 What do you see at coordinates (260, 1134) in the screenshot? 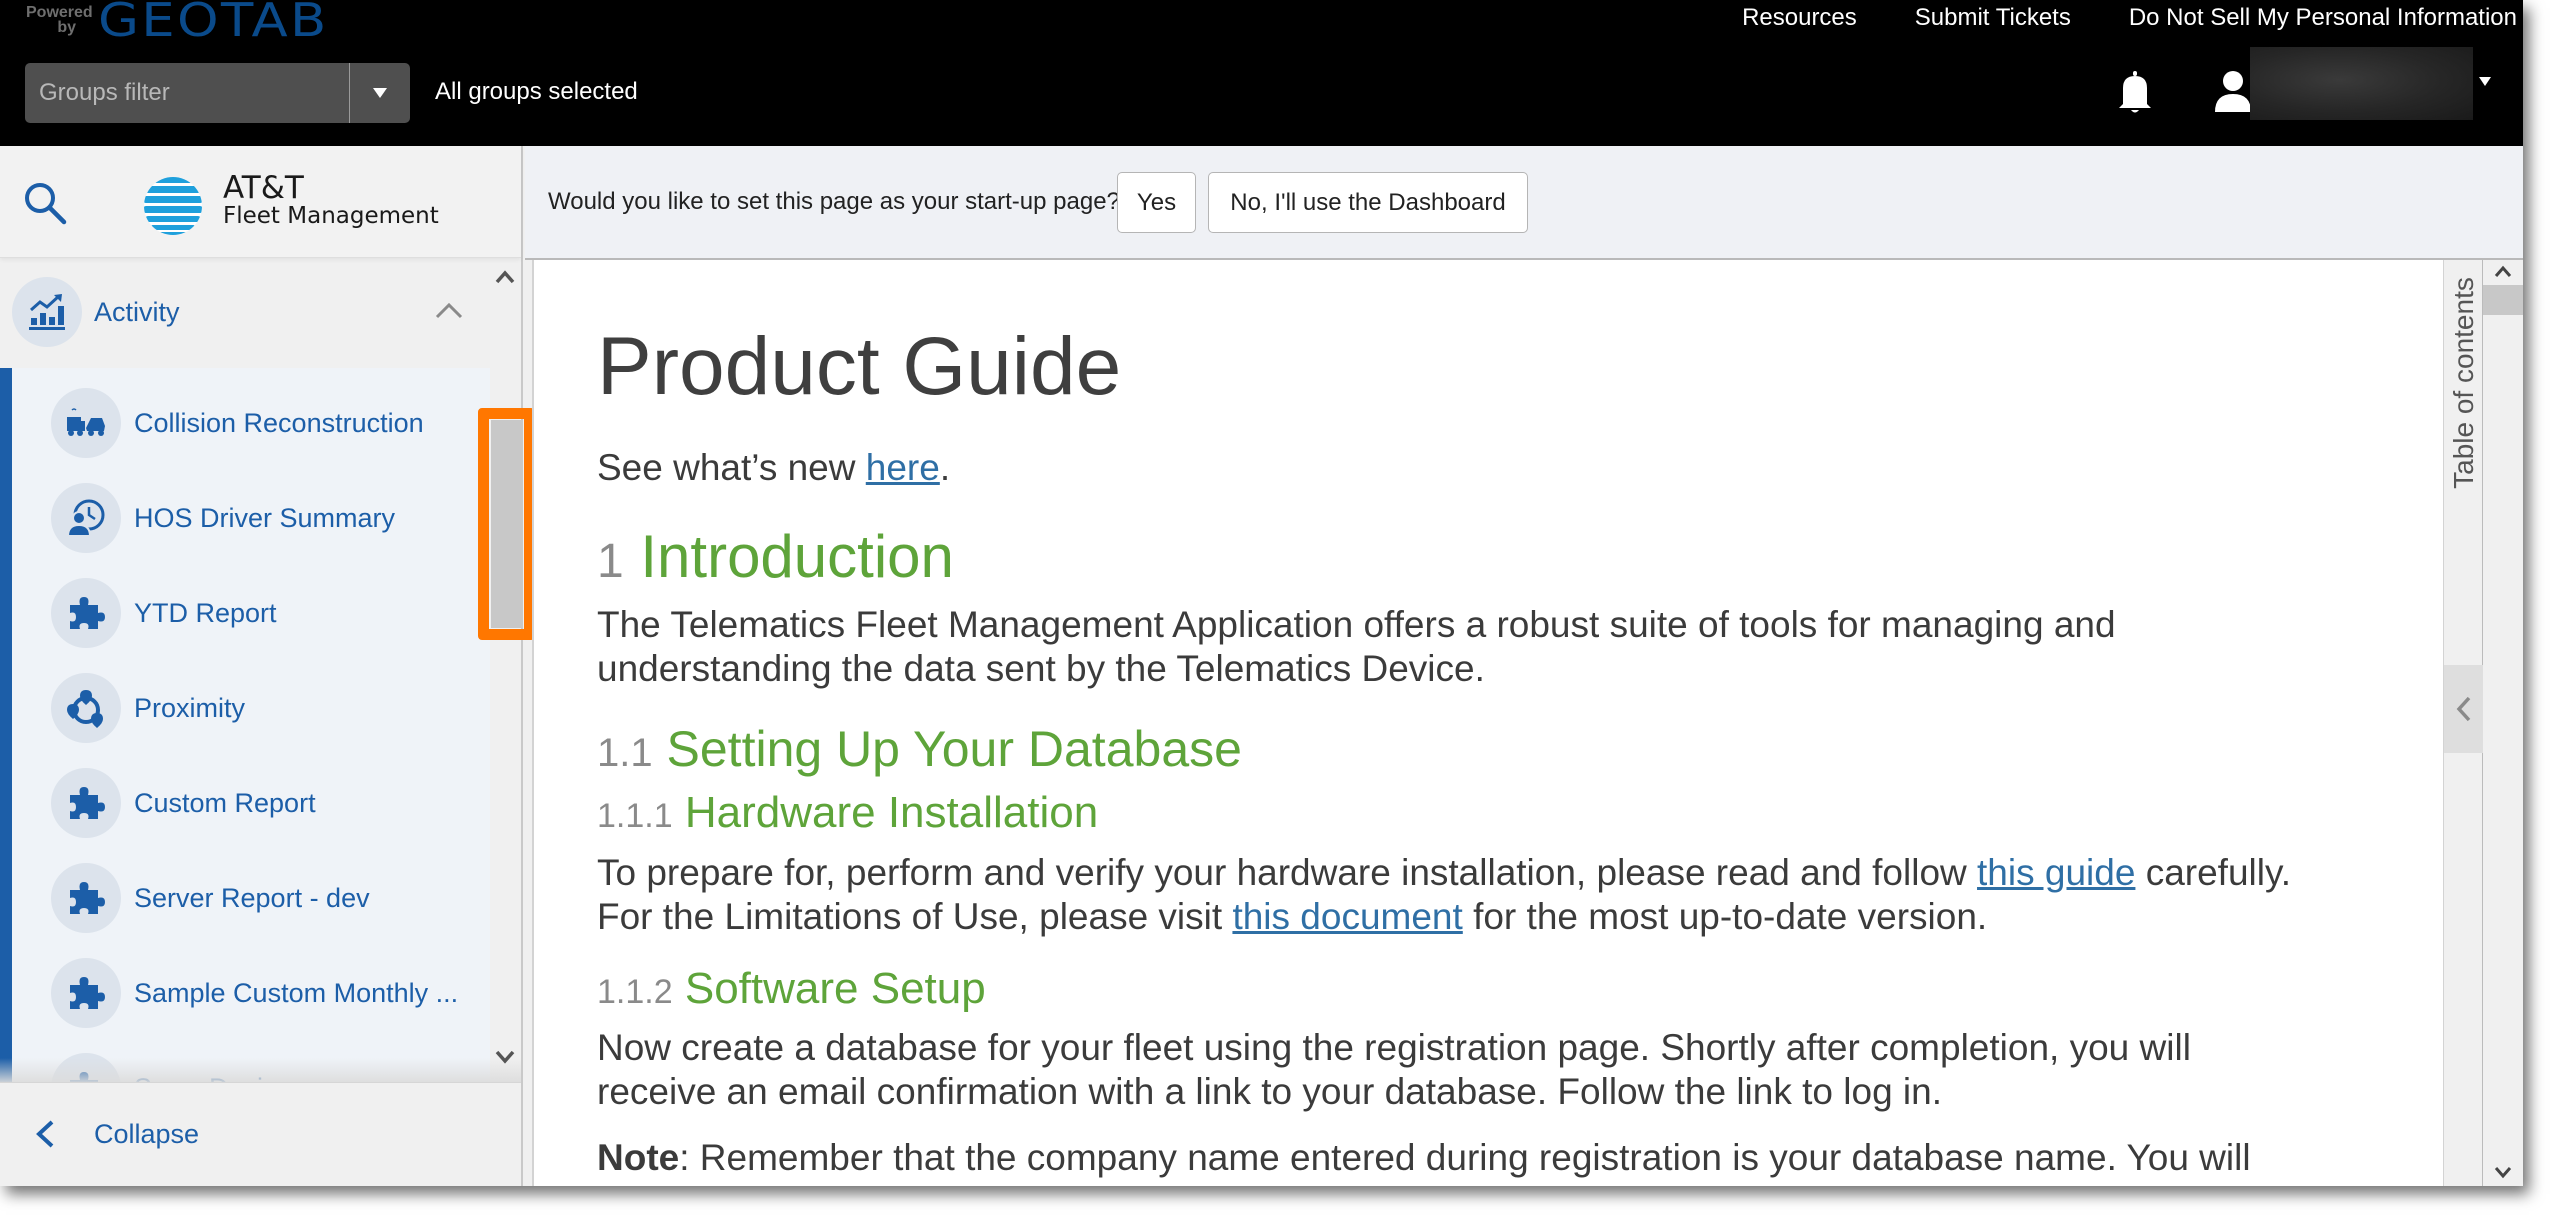
I see `collapse-button: Collapse` at bounding box center [260, 1134].